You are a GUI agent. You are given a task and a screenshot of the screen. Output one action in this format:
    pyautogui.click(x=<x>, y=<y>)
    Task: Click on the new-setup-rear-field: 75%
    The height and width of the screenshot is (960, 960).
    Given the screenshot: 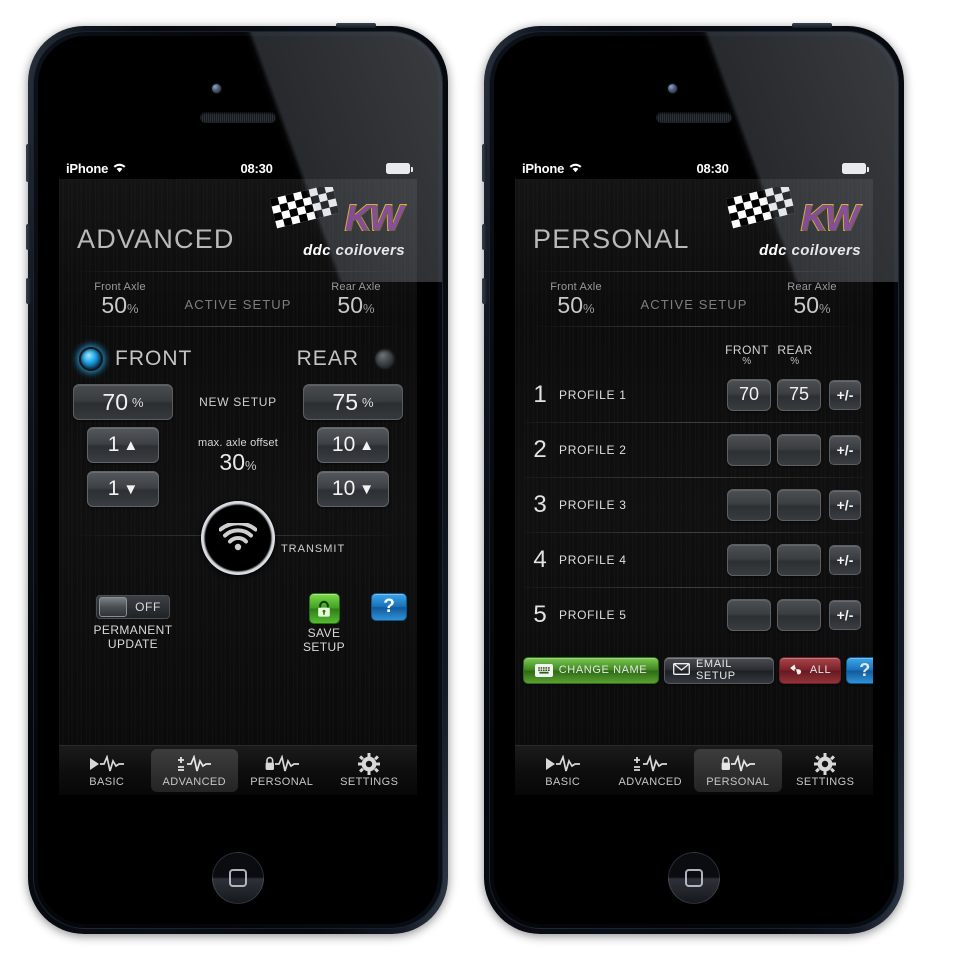 What is the action you would take?
    pyautogui.click(x=353, y=402)
    